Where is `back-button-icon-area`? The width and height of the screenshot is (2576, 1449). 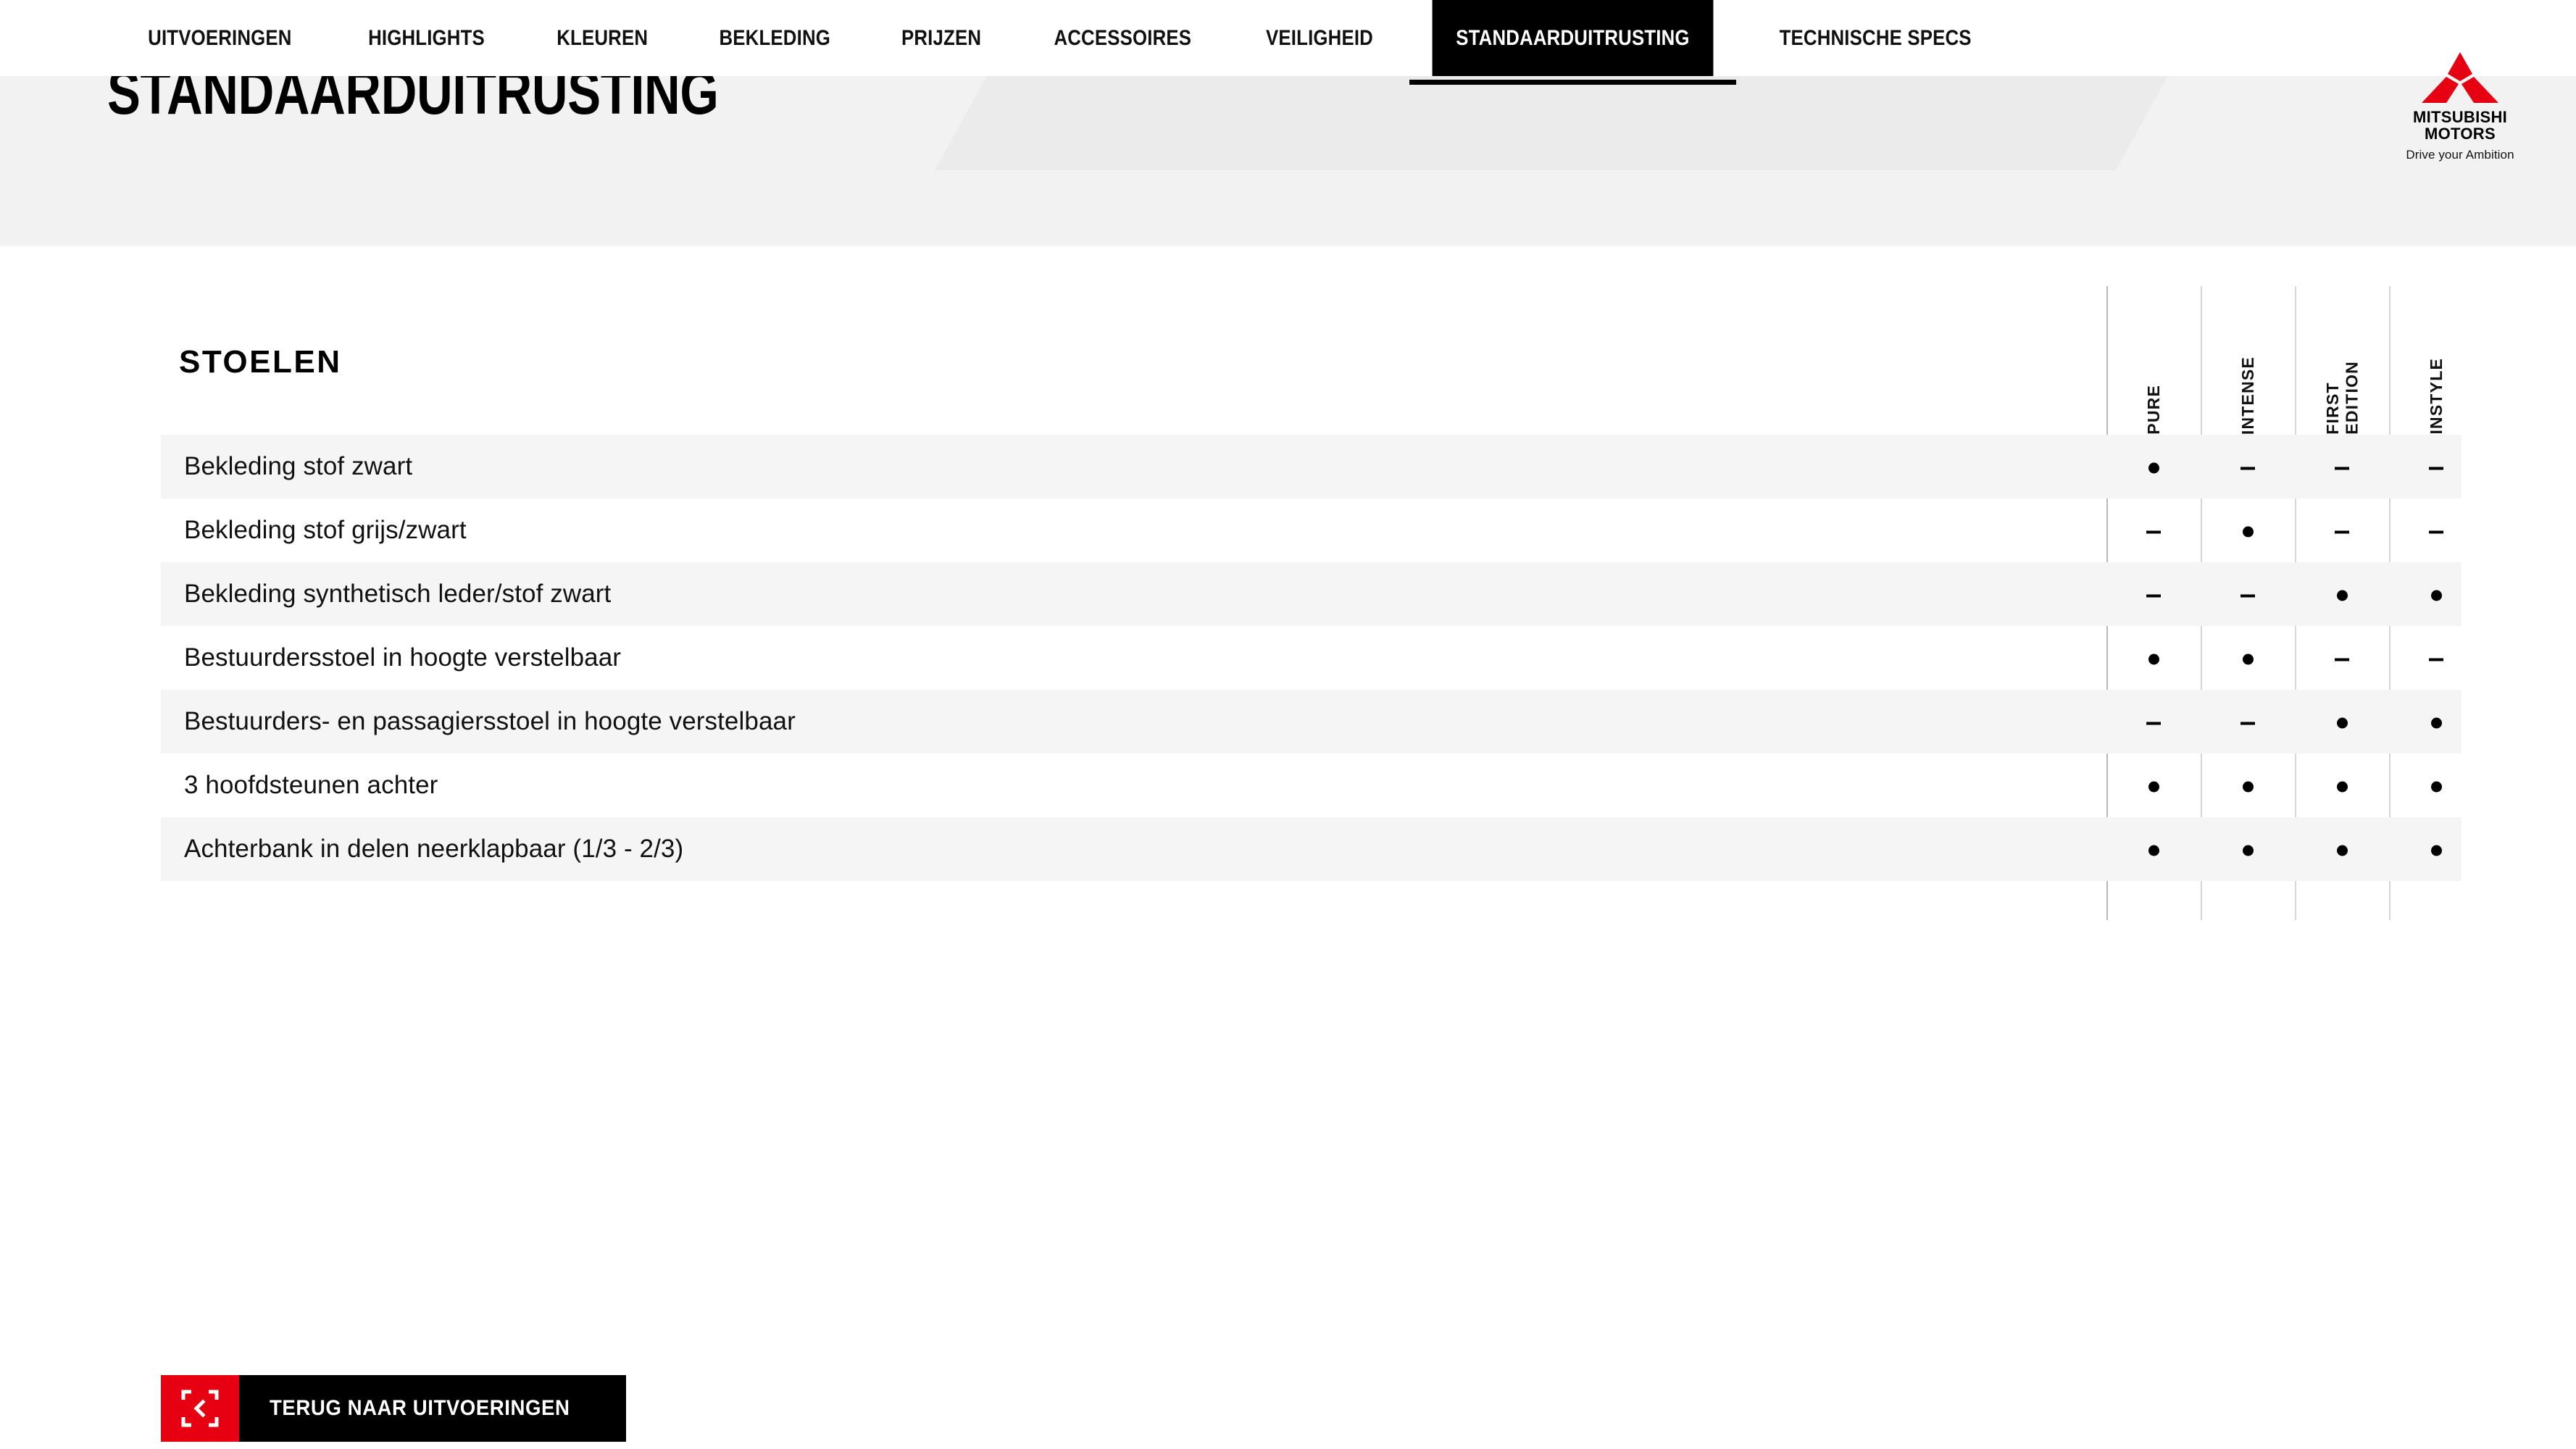
back-button-icon-area is located at coordinates (200, 1408).